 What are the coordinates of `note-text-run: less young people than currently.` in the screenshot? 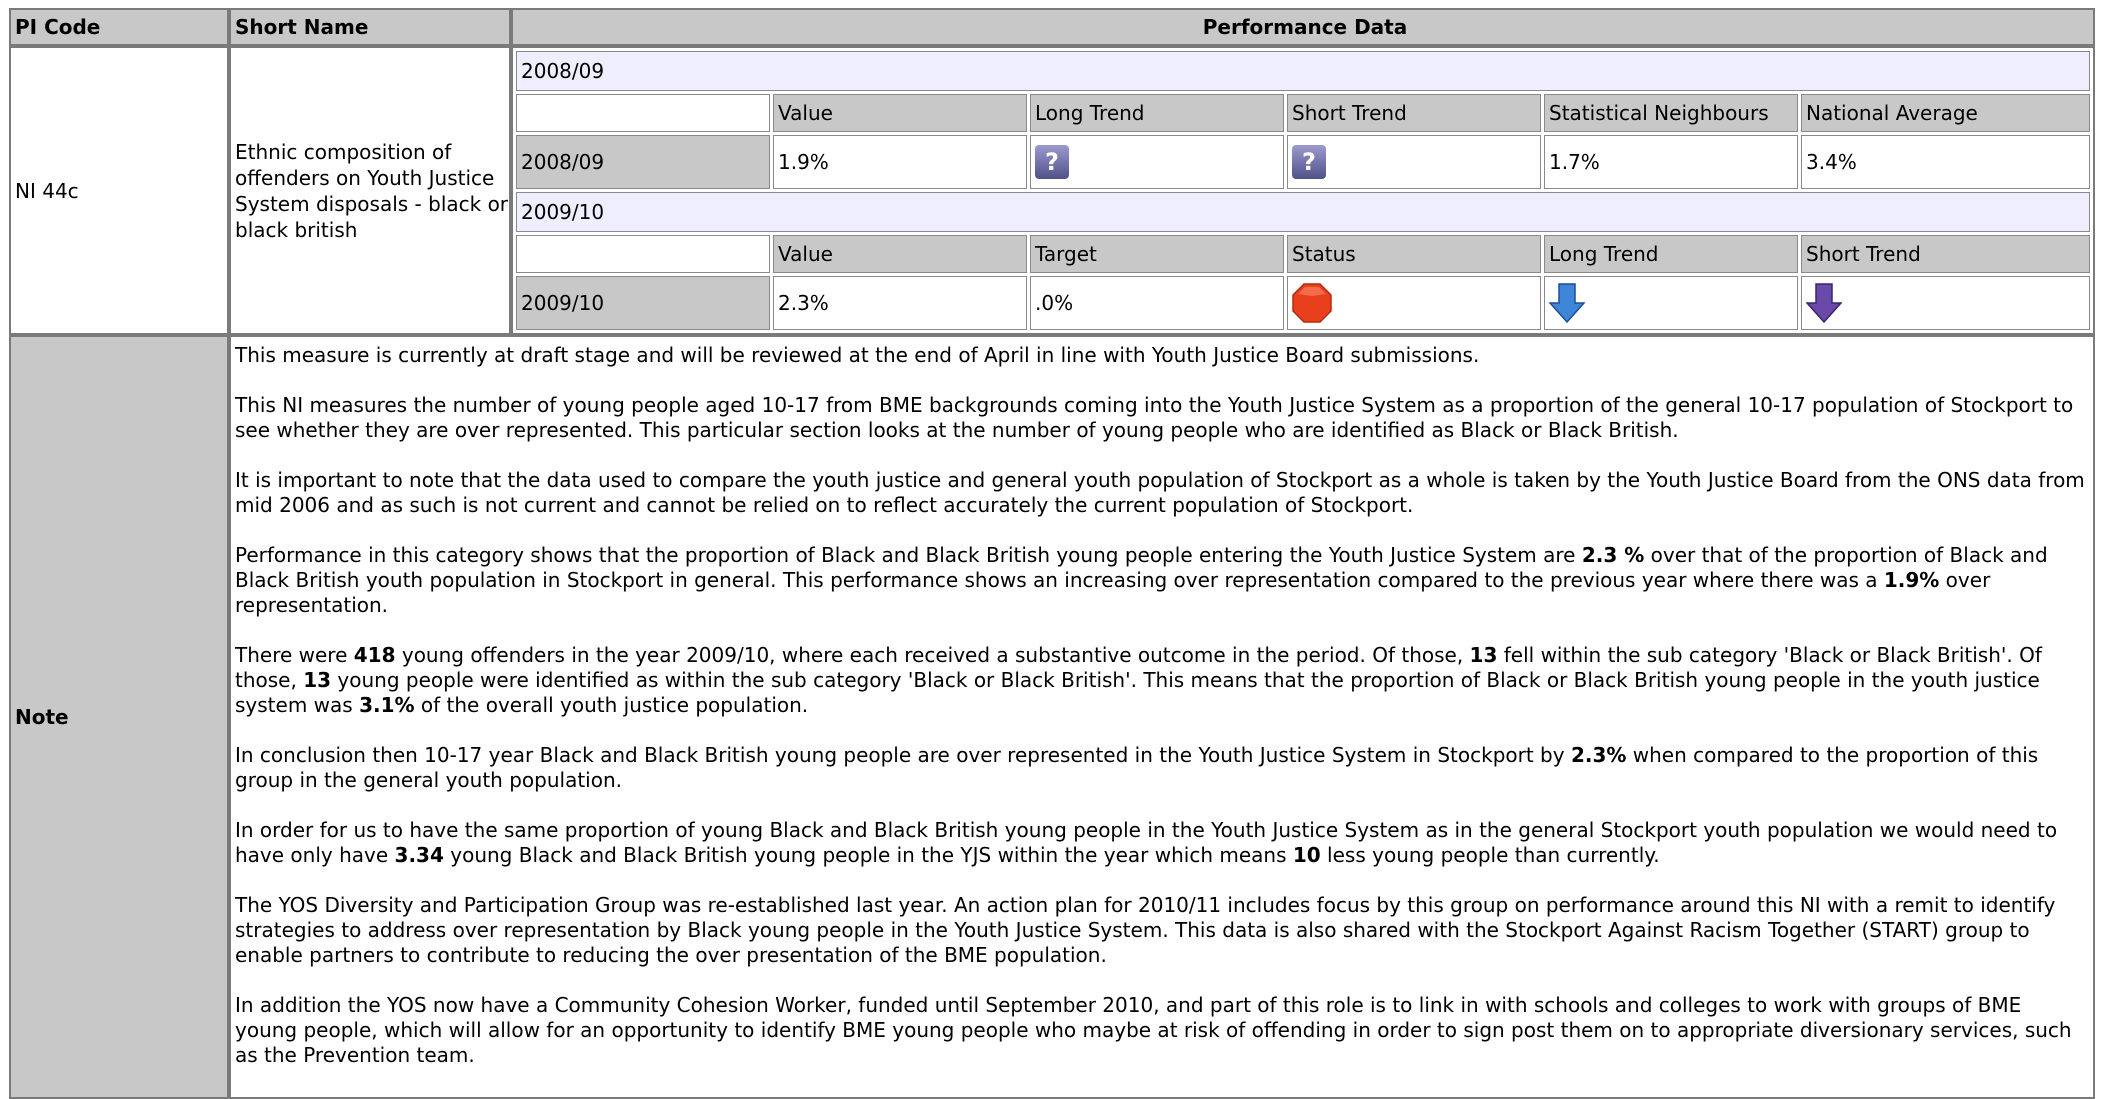 It's located at (1490, 855).